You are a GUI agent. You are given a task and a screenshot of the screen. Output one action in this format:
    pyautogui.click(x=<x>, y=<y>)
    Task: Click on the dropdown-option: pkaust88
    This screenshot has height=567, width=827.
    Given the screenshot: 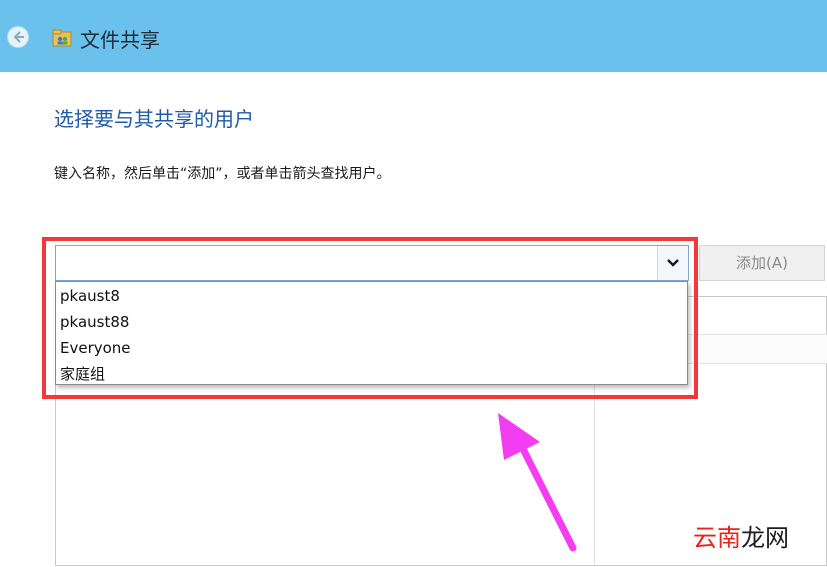 What is the action you would take?
    pyautogui.click(x=94, y=322)
    